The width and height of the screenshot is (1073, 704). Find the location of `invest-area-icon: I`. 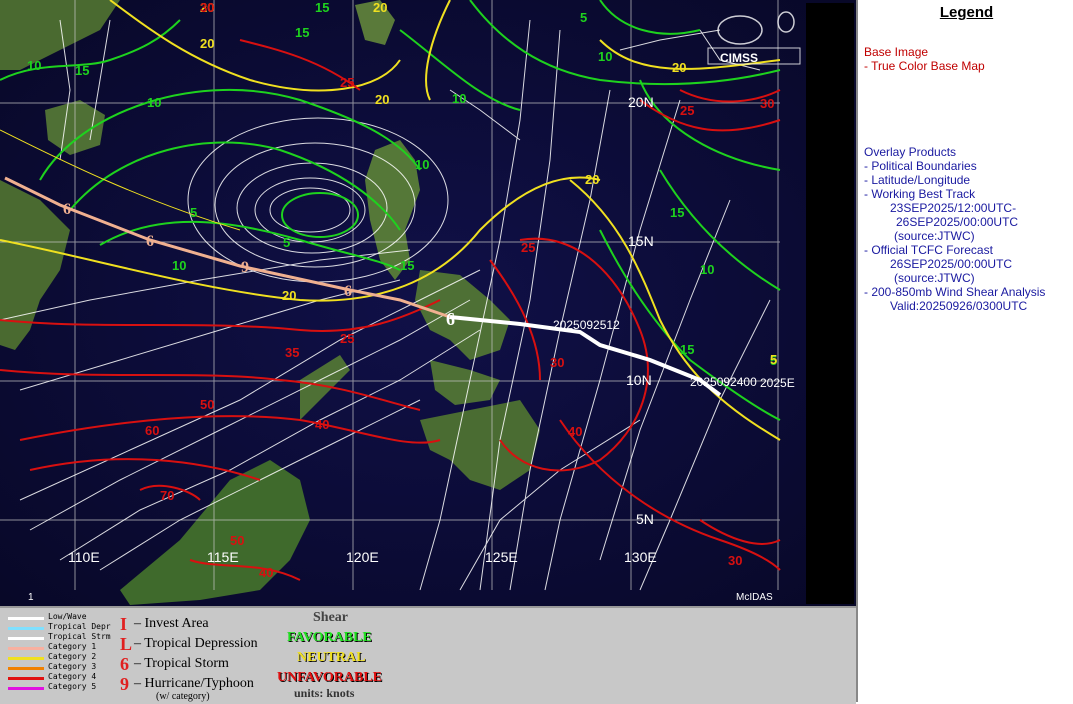

invest-area-icon: I is located at coordinates (124, 624).